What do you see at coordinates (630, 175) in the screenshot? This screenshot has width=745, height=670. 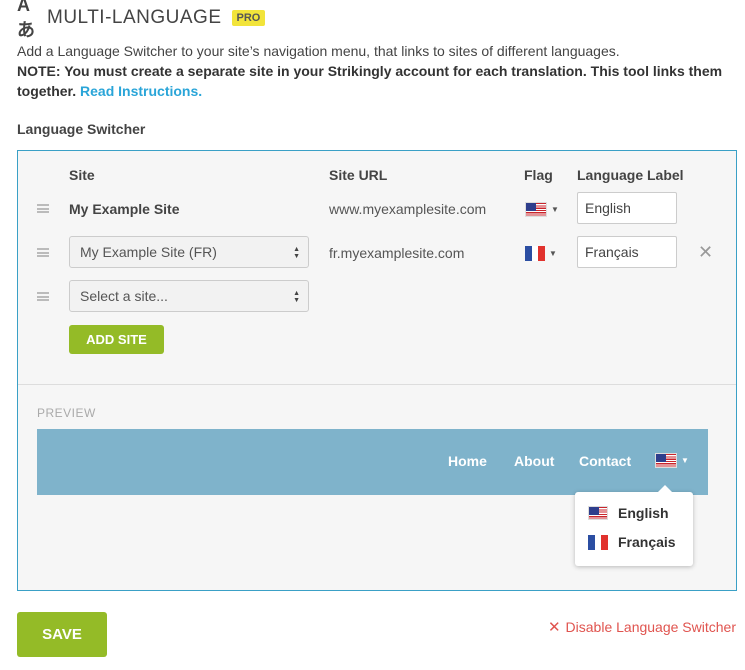 I see `column-header-language-label: Language Label` at bounding box center [630, 175].